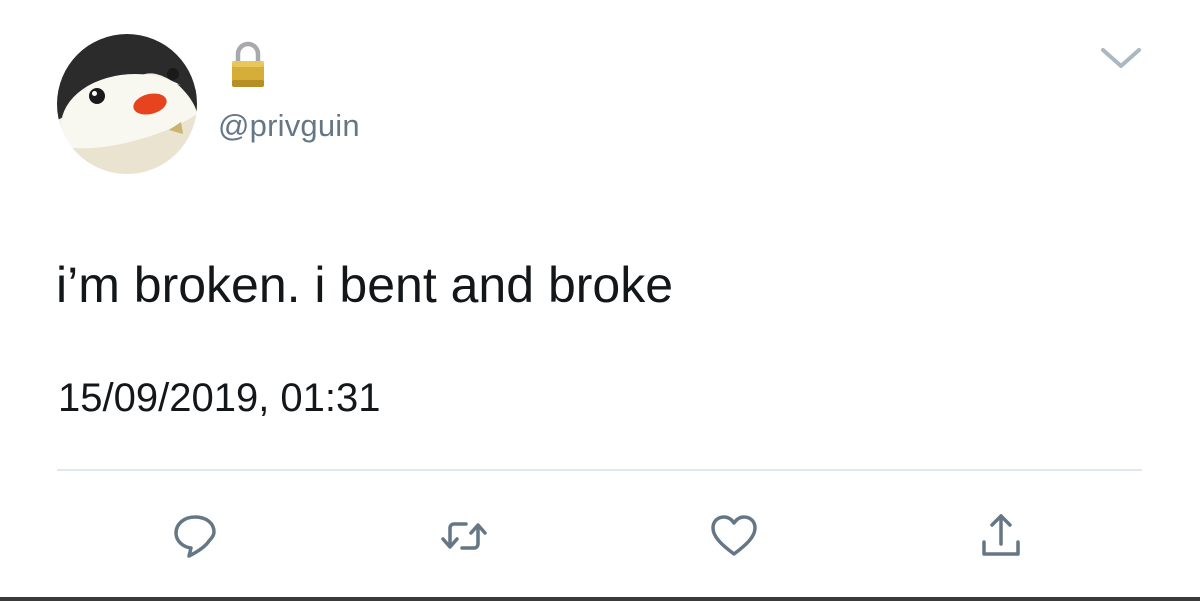 The width and height of the screenshot is (1200, 601). Describe the element at coordinates (219, 398) in the screenshot. I see `tweet-timestamp: 15/09/2019, 01:31` at that location.